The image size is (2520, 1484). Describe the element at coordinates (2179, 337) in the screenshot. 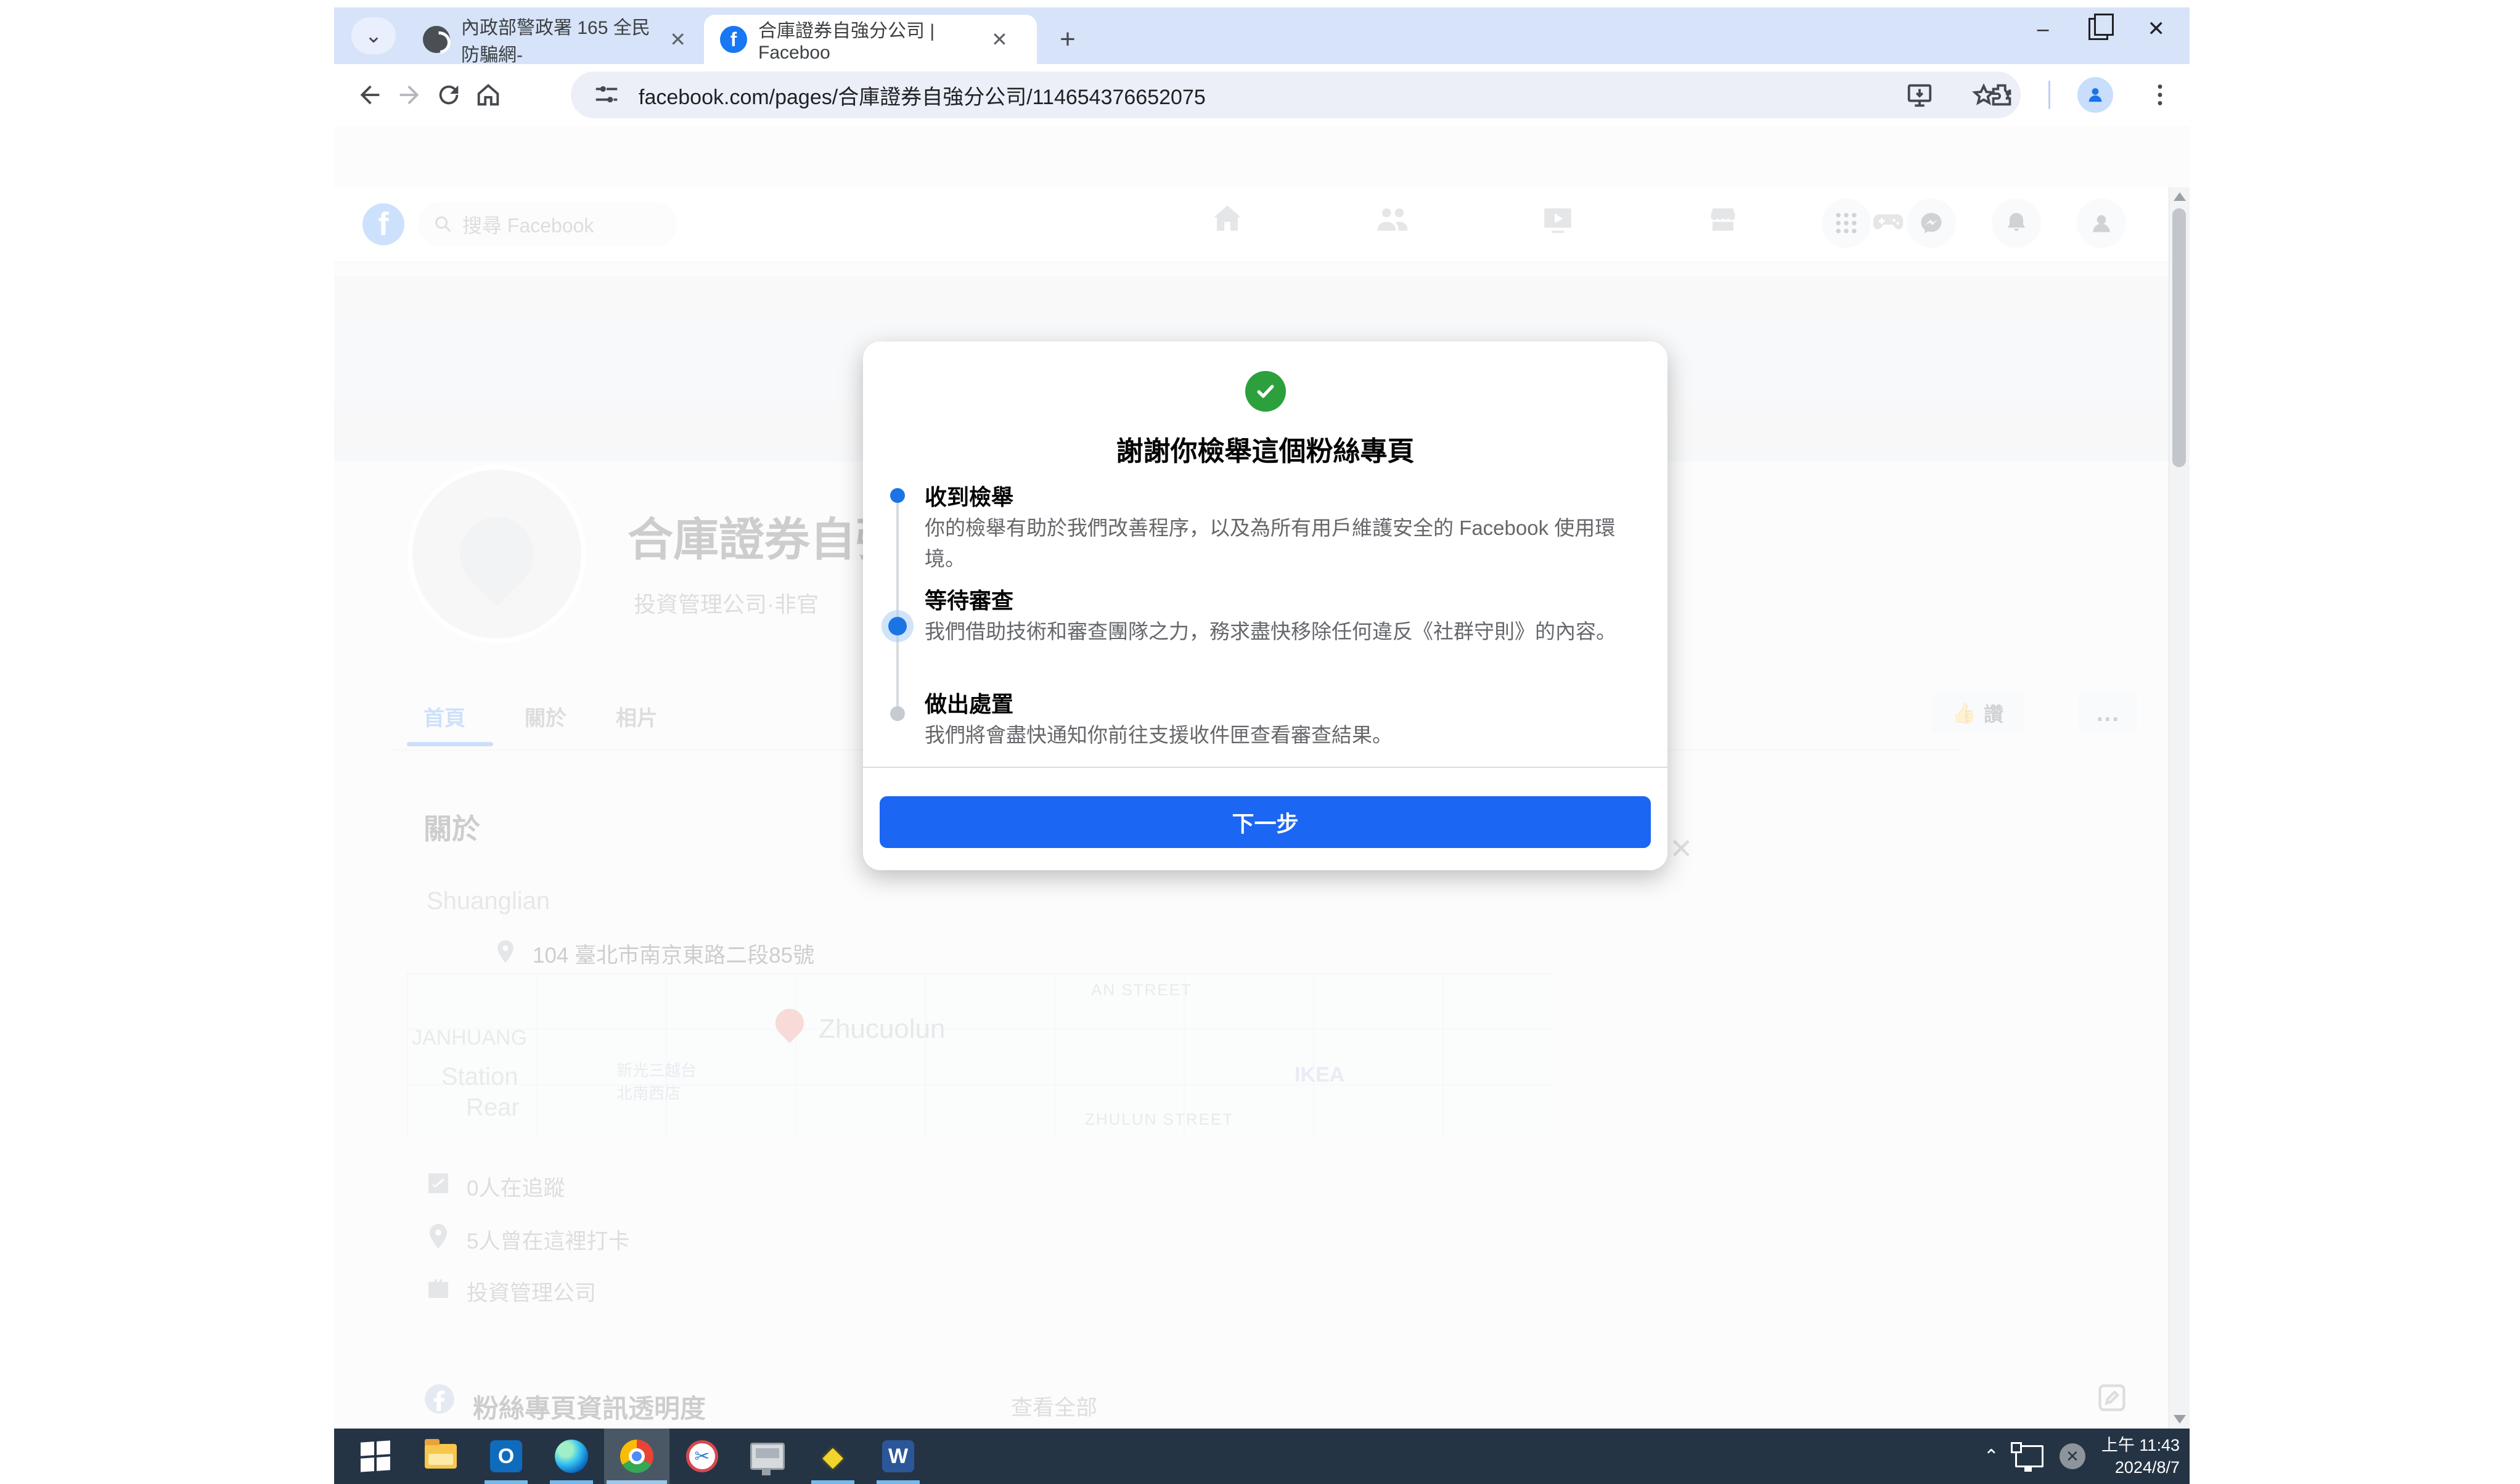

I see `scrollbar-thumb` at that location.